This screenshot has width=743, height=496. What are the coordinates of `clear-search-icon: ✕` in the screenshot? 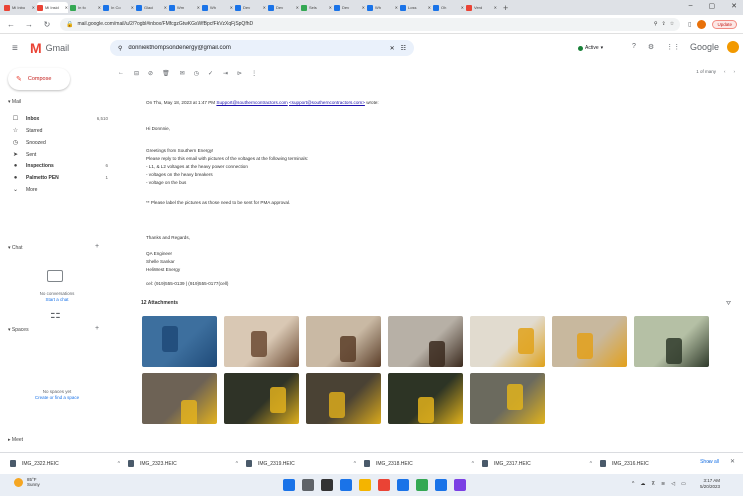 It's located at (392, 48).